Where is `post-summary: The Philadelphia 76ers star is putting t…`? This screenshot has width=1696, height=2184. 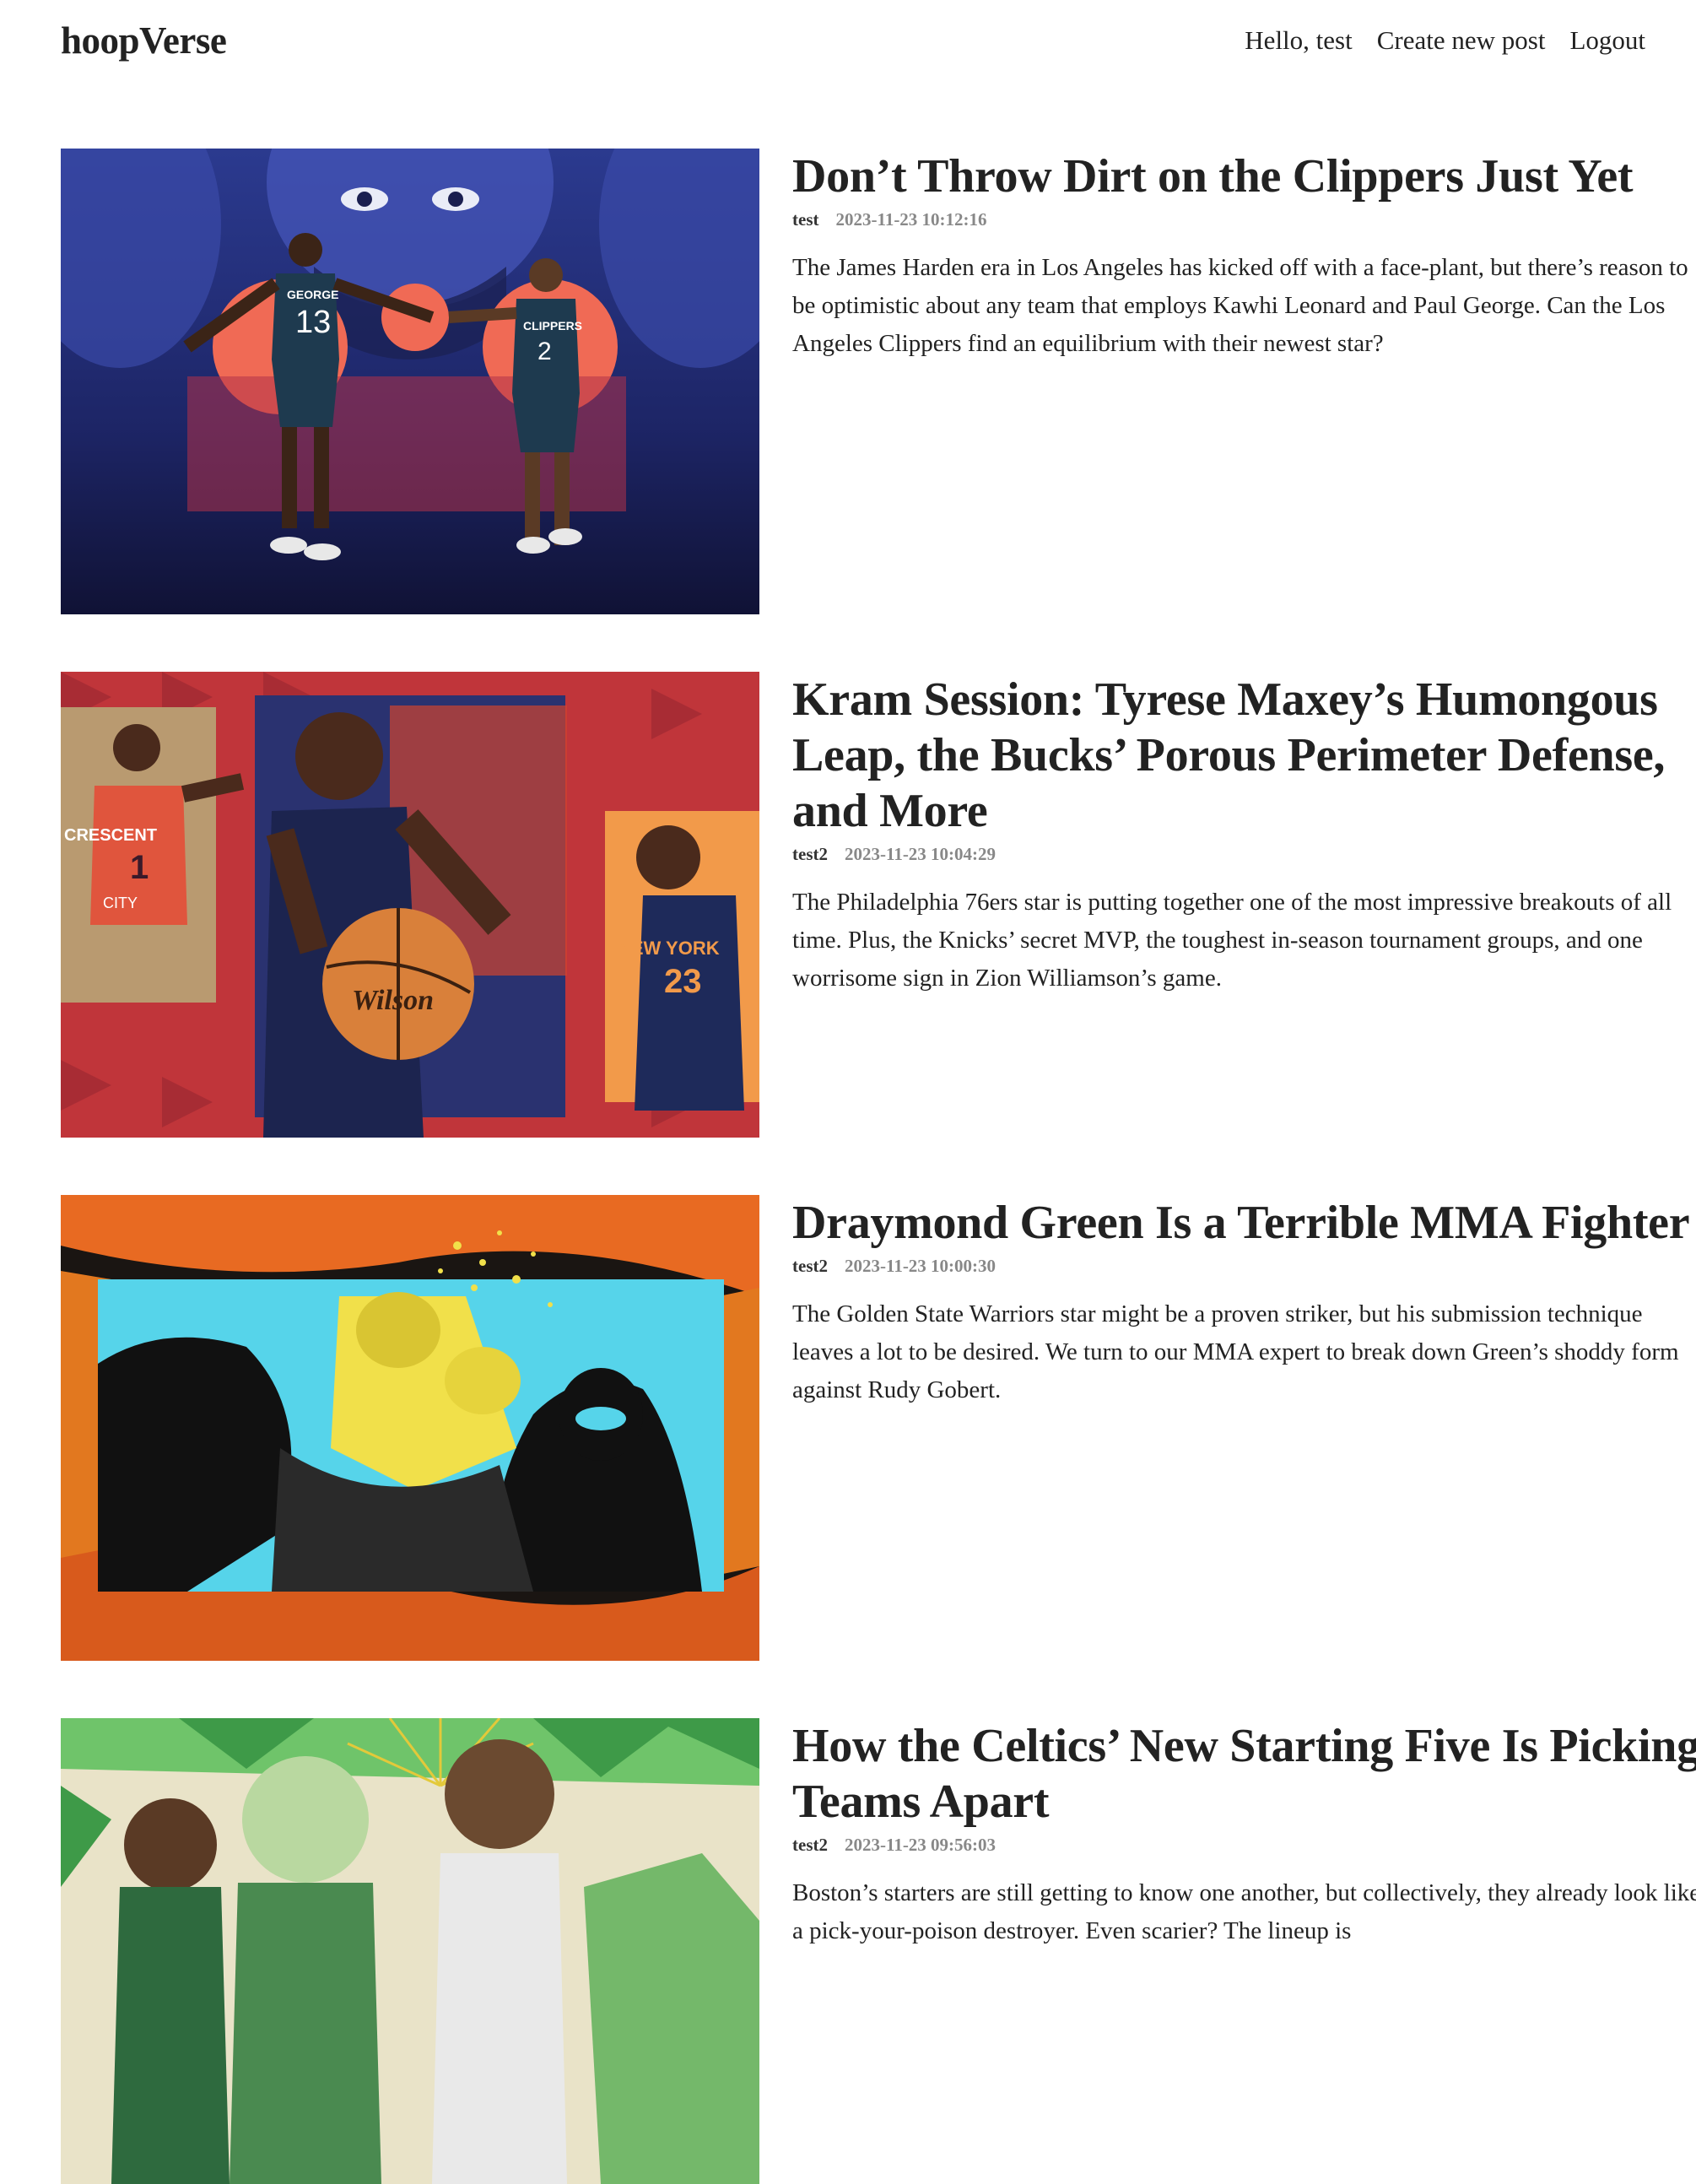
post-summary: The Philadelphia 76ers star is putting t… is located at coordinates (1232, 940).